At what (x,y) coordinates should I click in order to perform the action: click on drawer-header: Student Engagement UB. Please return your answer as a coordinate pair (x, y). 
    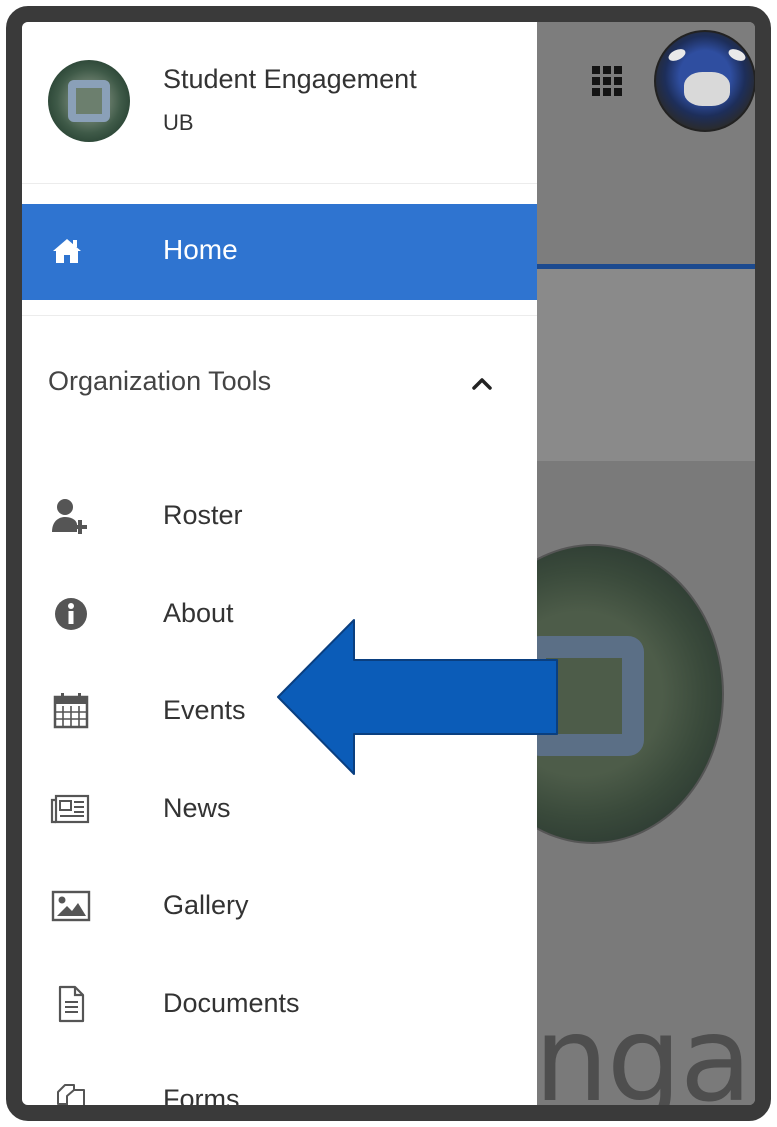
    Looking at the image, I should click on (279, 103).